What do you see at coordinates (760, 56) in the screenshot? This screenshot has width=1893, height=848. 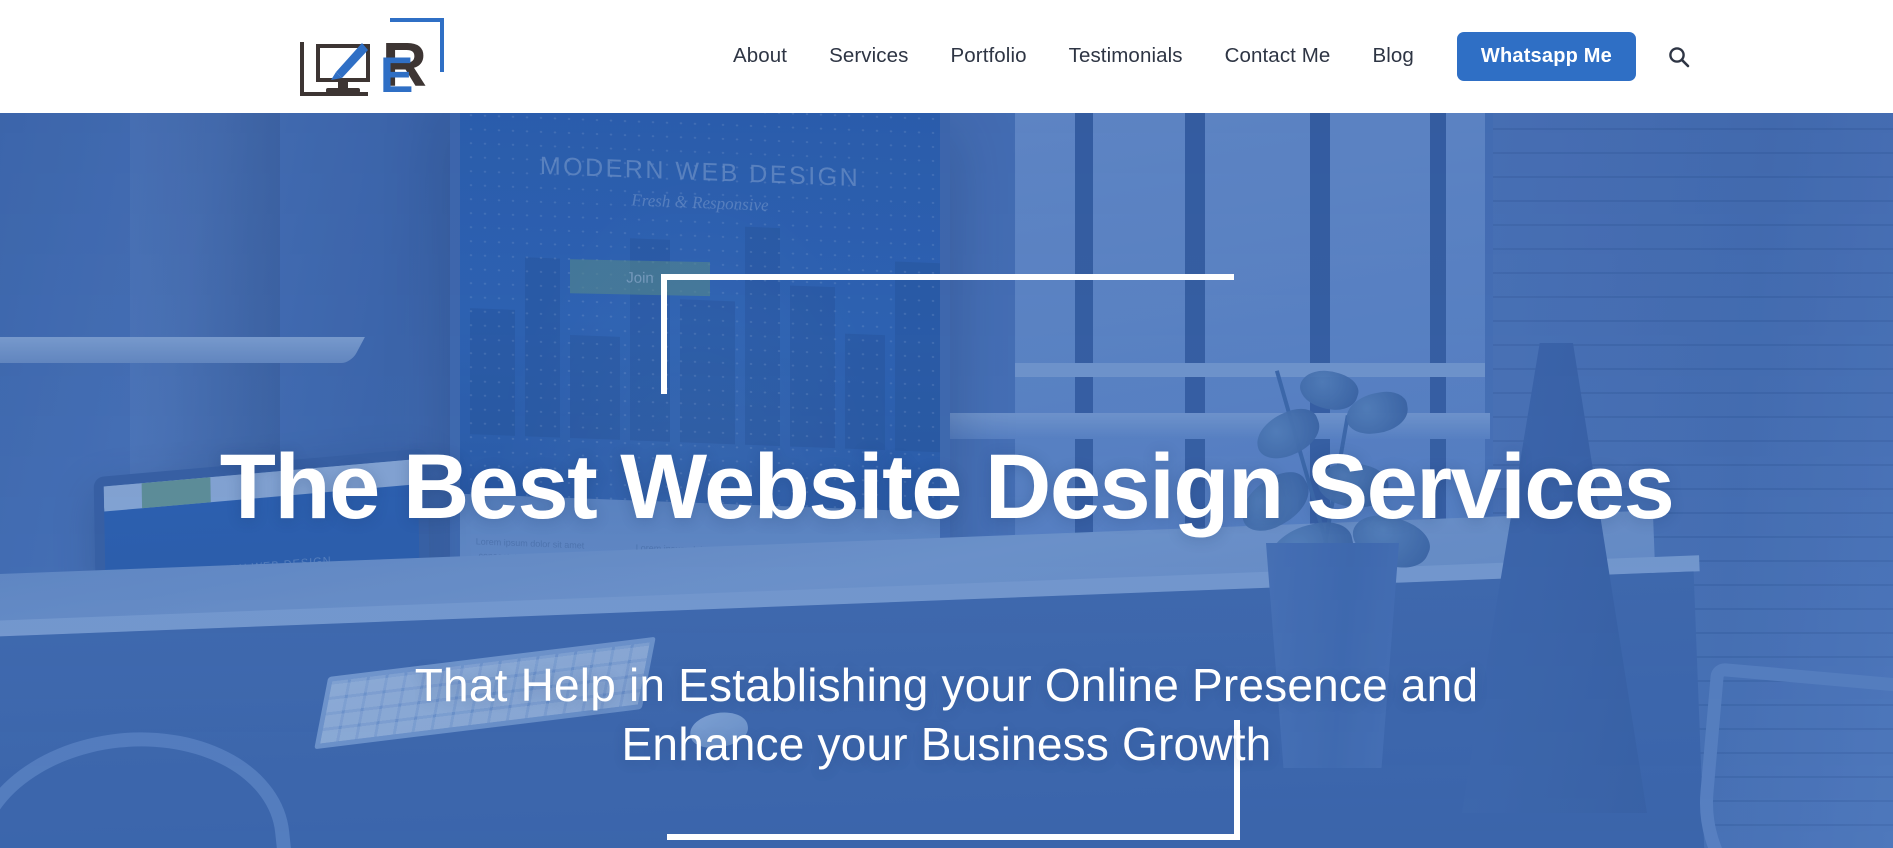 I see `nav-item-about: About` at bounding box center [760, 56].